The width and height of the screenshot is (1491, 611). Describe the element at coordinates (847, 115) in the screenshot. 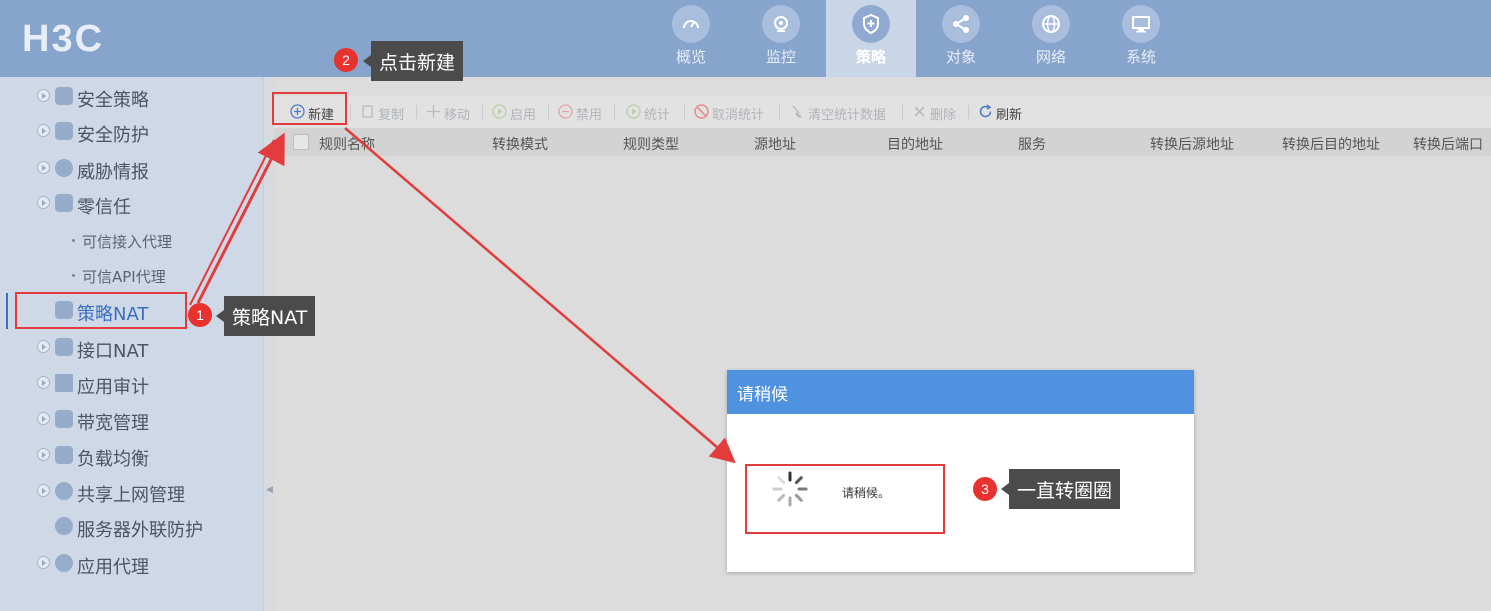

I see `clear-statistics-button-label: 清空统计数据` at that location.